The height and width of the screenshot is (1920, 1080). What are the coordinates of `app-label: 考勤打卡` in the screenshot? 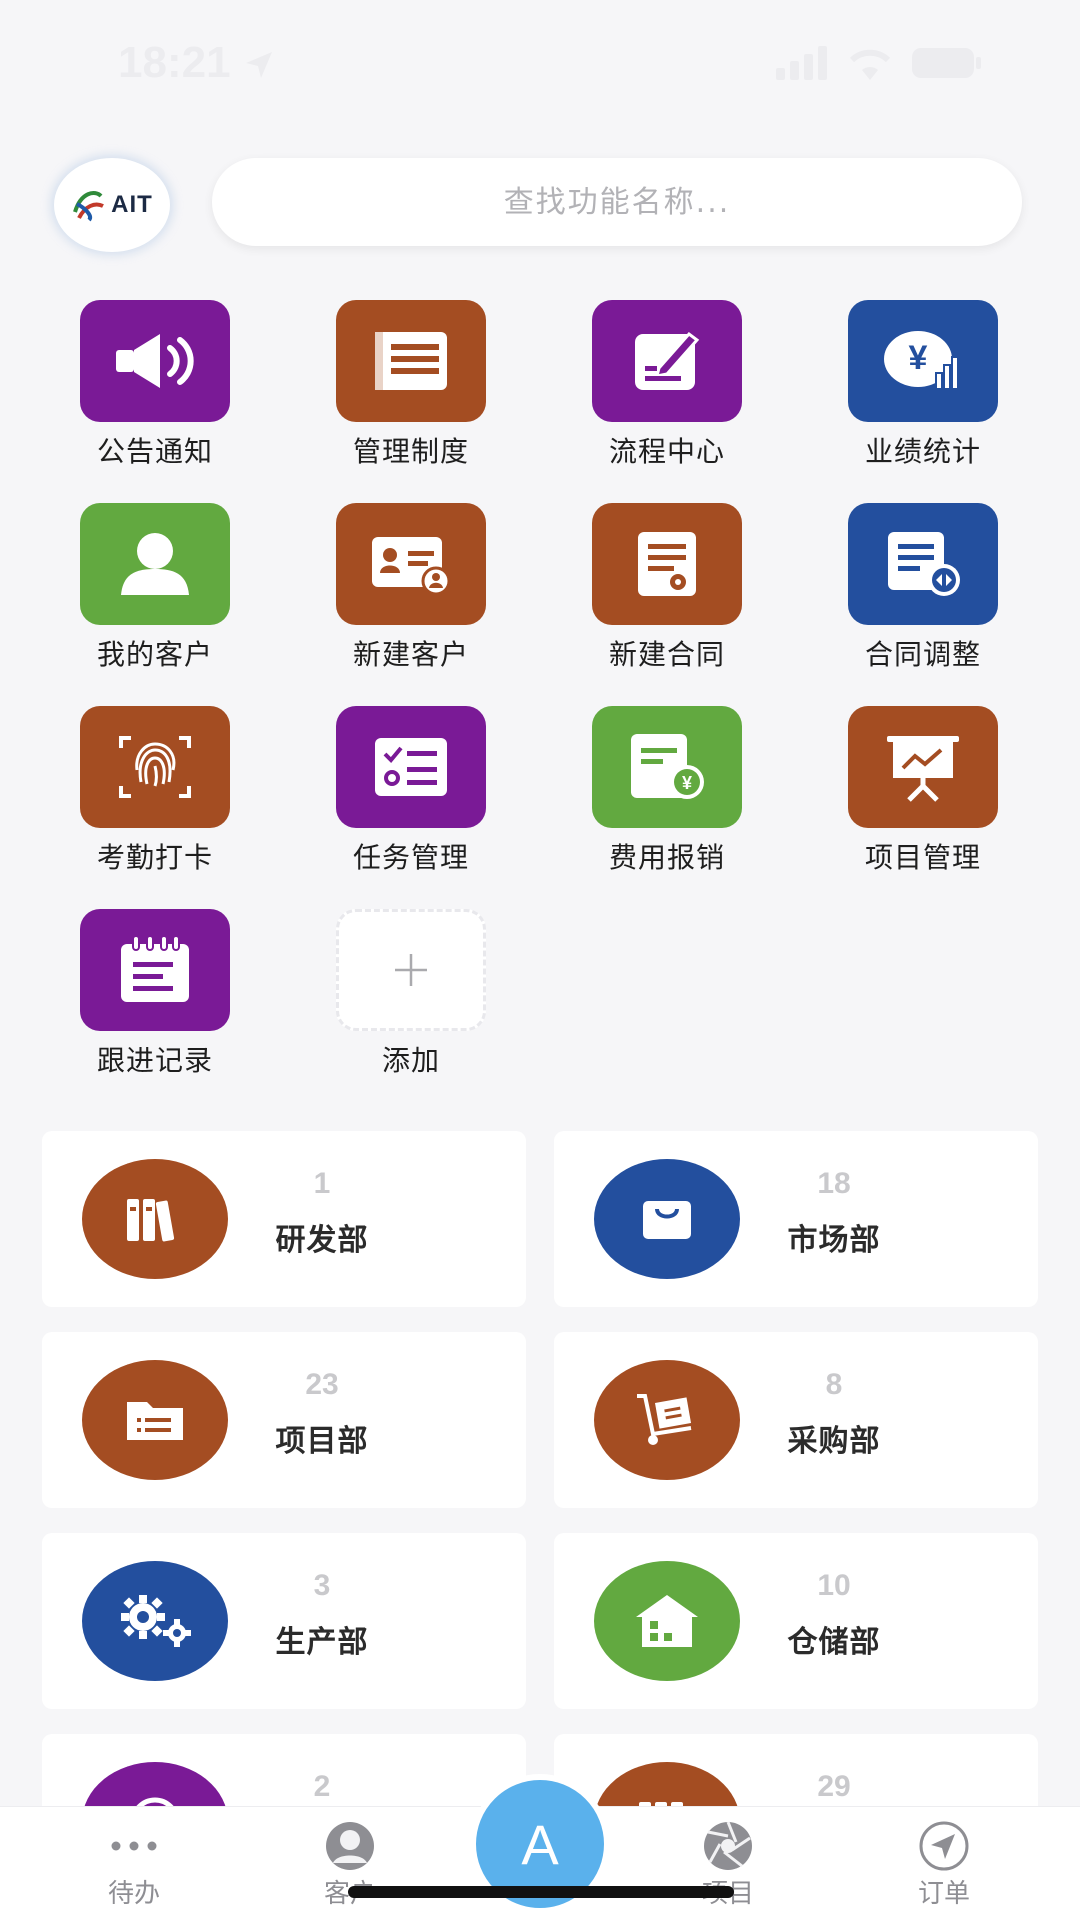 It's located at (154, 857).